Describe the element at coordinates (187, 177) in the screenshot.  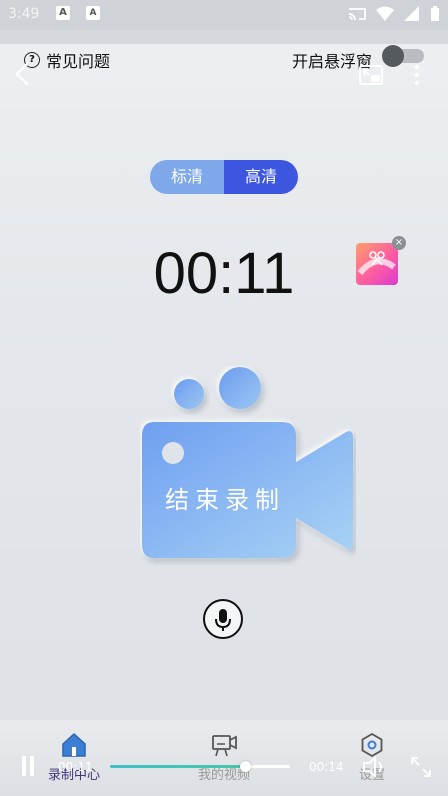
I see `quality-option-sd: 标清` at that location.